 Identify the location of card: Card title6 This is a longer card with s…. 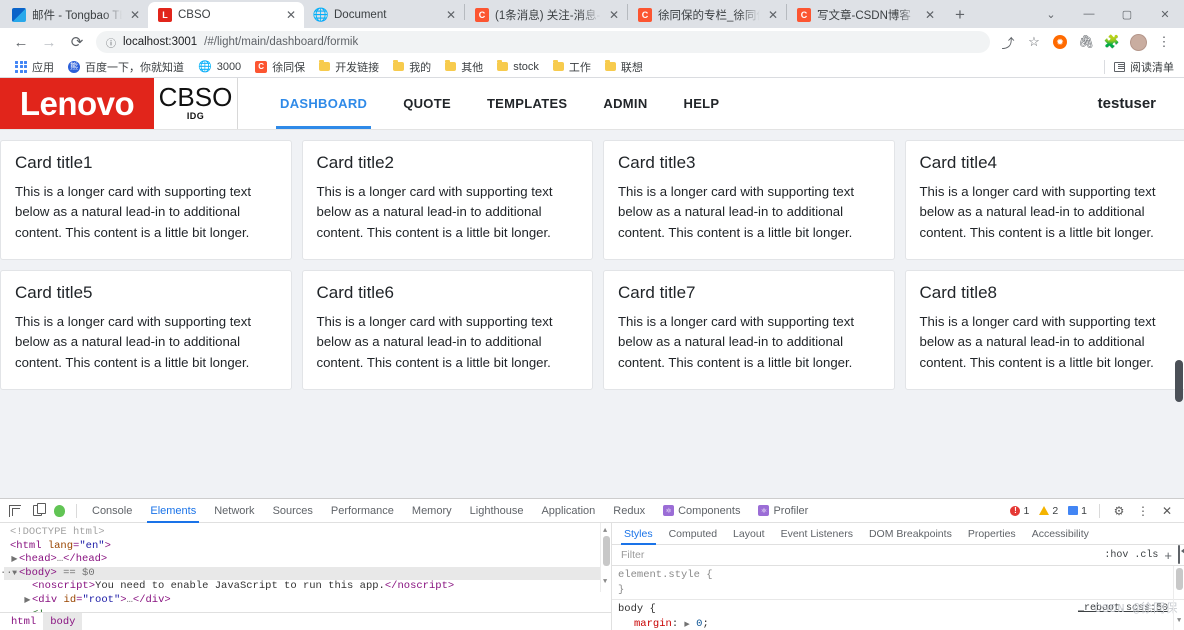
(447, 329).